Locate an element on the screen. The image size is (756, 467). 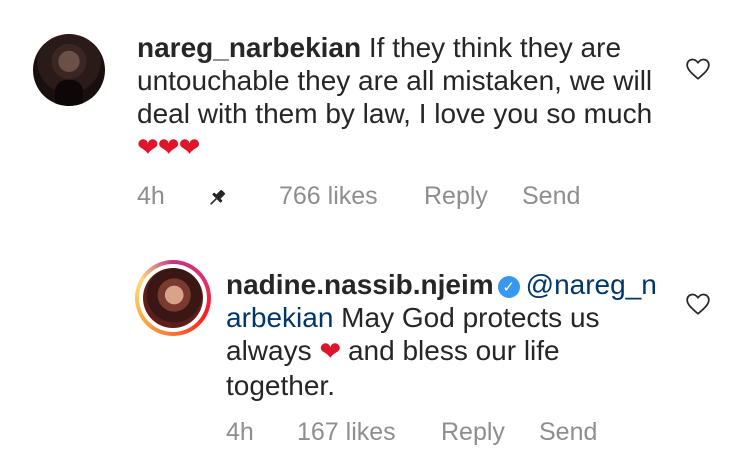
heart-emoji: ❤❤❤ is located at coordinates (168, 148).